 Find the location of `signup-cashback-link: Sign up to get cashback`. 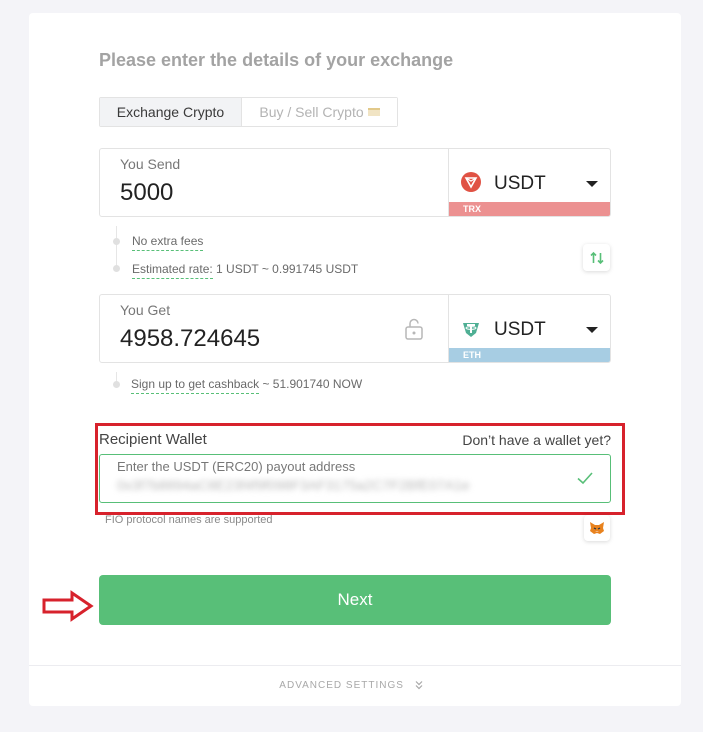

signup-cashback-link: Sign up to get cashback is located at coordinates (195, 385).